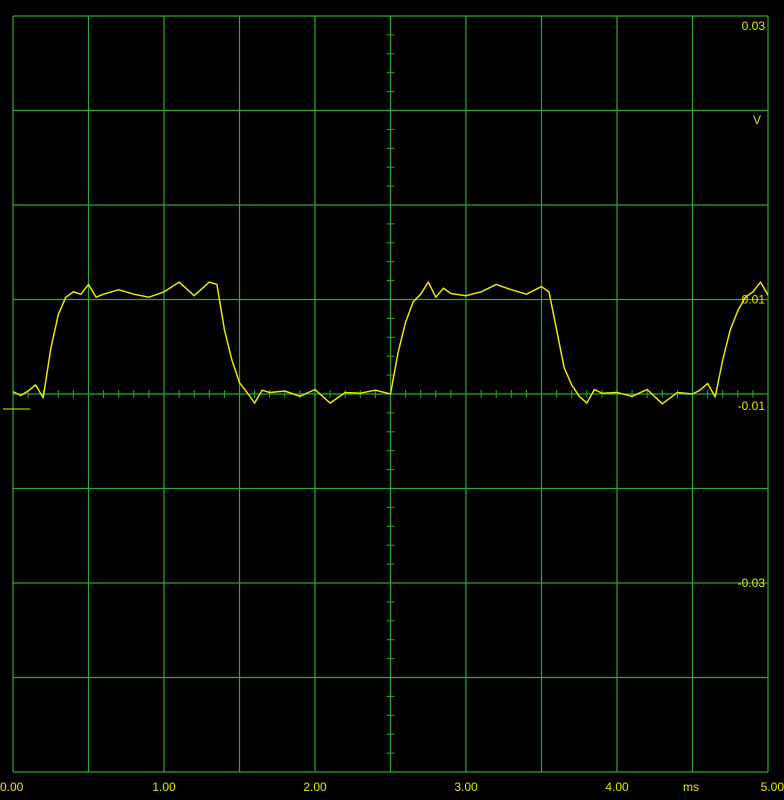  What do you see at coordinates (617, 787) in the screenshot?
I see `x-tick-label: 4.00` at bounding box center [617, 787].